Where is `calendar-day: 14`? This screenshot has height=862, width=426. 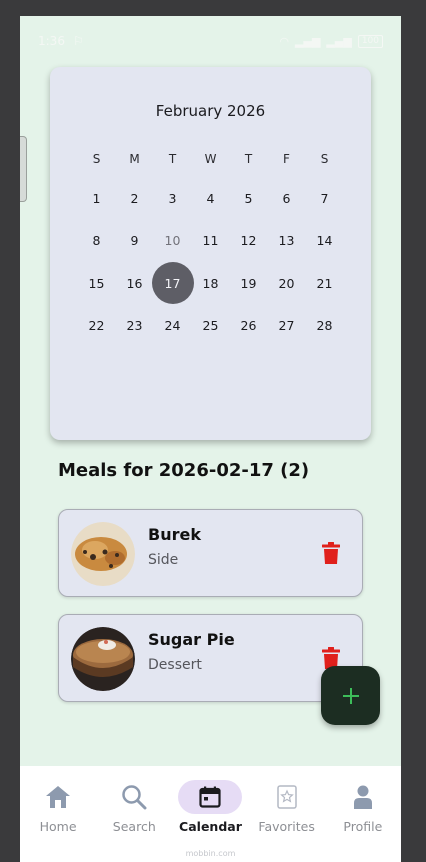 calendar-day: 14 is located at coordinates (324, 241).